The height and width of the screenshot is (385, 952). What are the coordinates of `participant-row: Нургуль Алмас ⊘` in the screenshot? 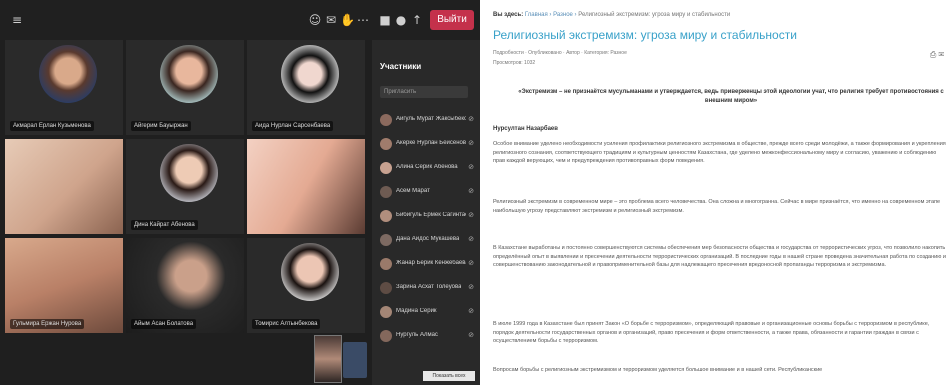 It's located at (428, 337).